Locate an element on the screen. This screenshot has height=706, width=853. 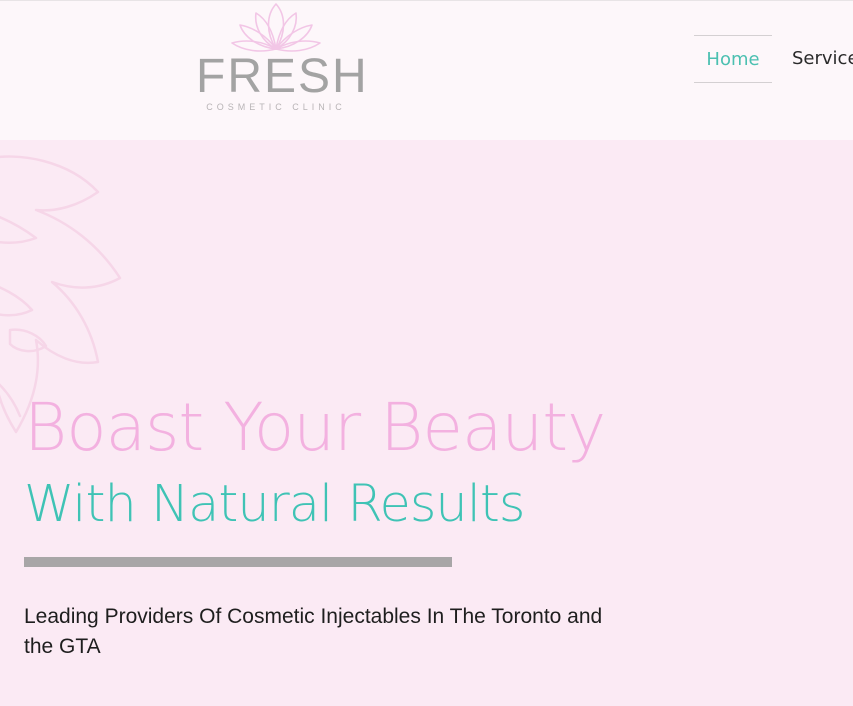
lotus-icon is located at coordinates (276, 27).